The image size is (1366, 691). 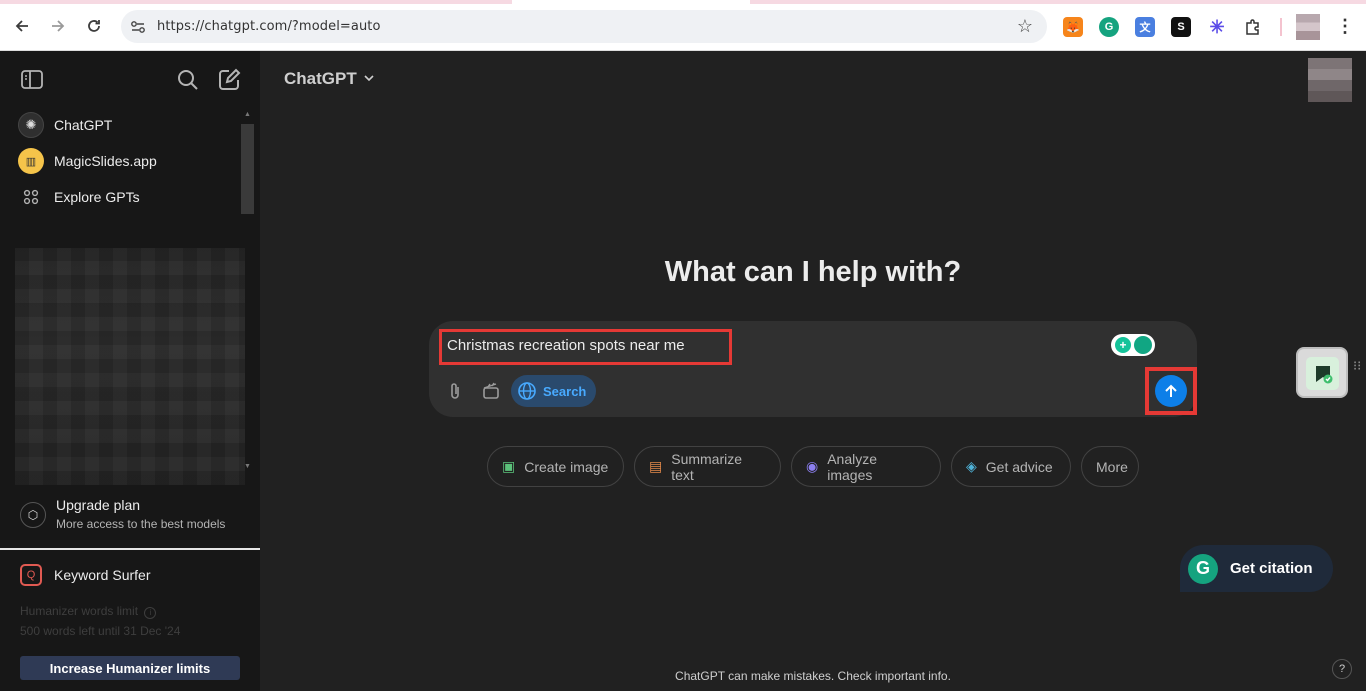 I want to click on clapperboard-icon, so click(x=491, y=390).